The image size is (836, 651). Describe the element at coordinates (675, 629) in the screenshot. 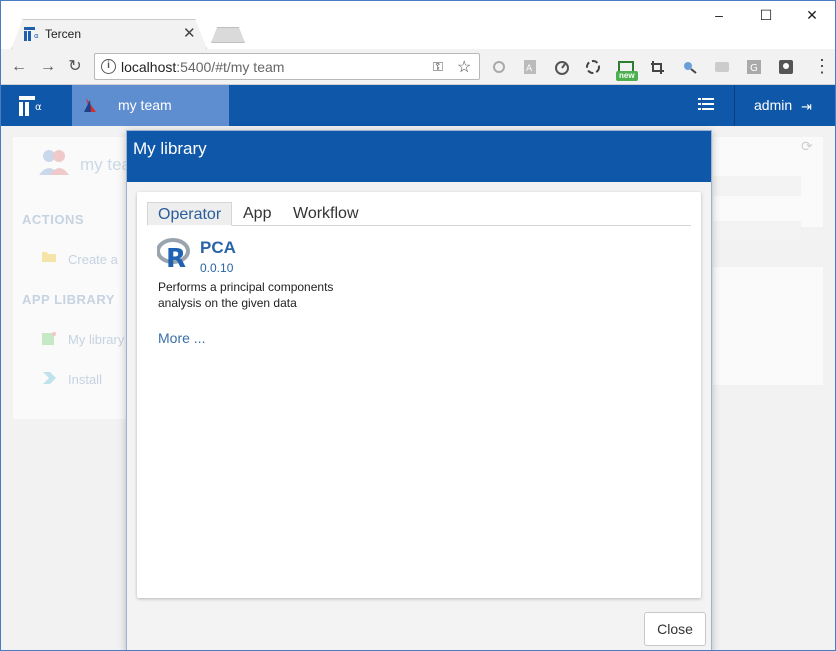

I see `close-button: Close` at that location.